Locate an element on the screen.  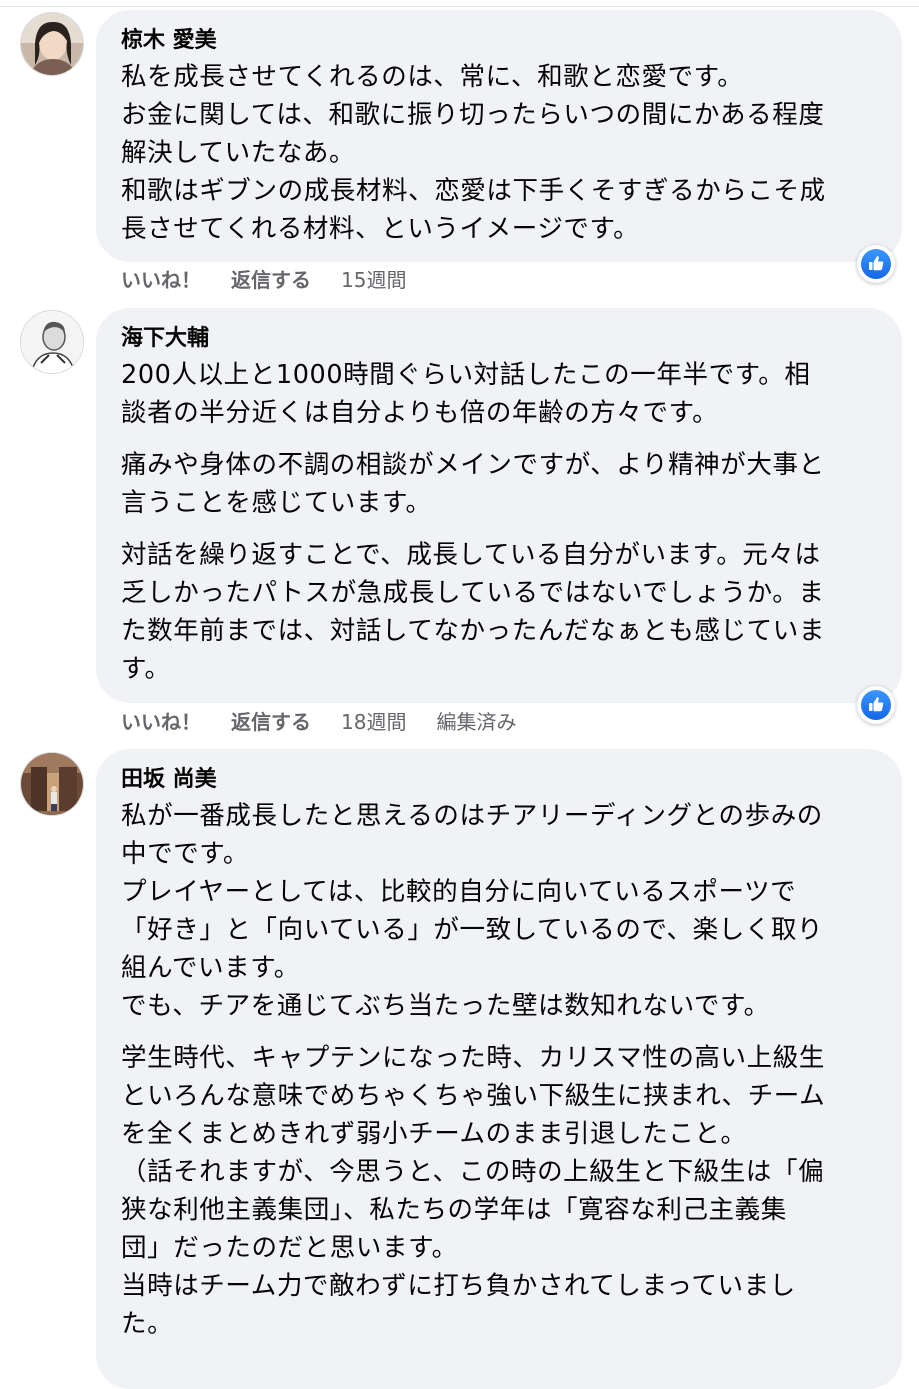
comment-line: 組んでいます。 is located at coordinates (210, 968).